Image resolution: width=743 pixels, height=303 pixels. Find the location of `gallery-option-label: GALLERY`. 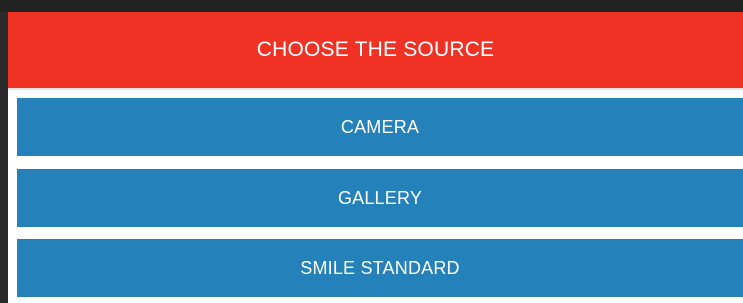

gallery-option-label: GALLERY is located at coordinates (380, 197).